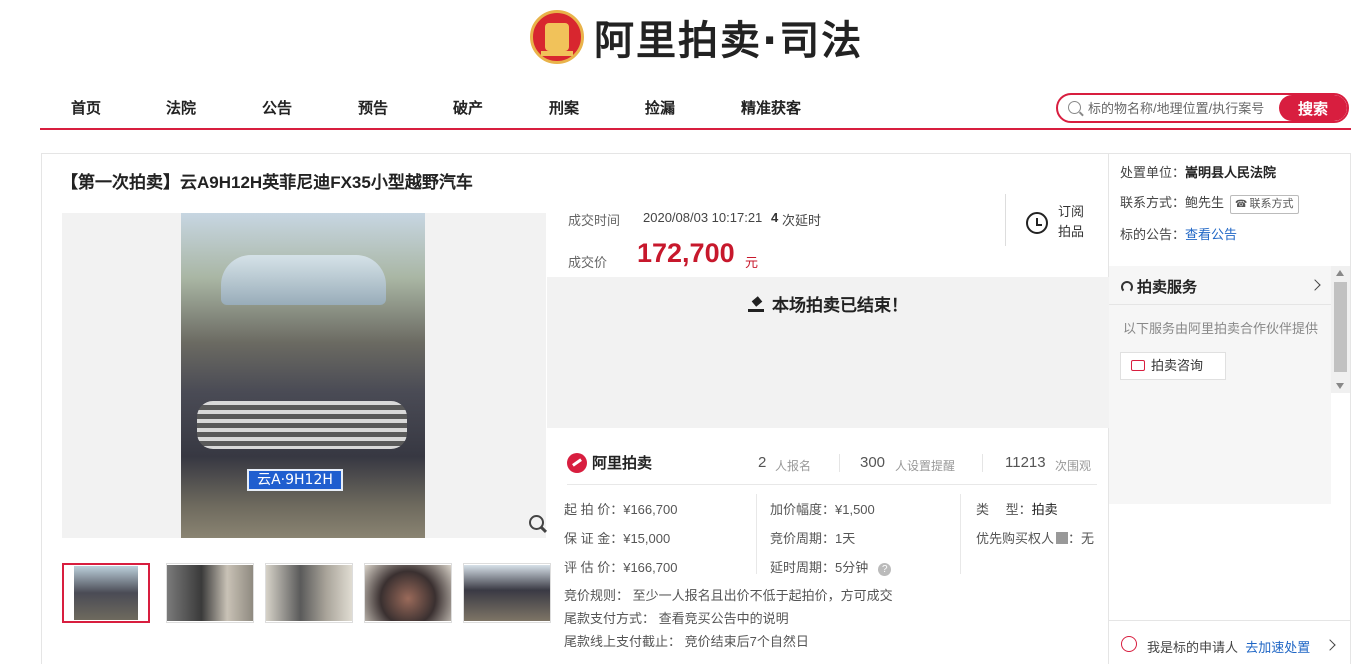 The height and width of the screenshot is (665, 1351). I want to click on auction-type-row: 类 型：拍卖, so click(1017, 508).